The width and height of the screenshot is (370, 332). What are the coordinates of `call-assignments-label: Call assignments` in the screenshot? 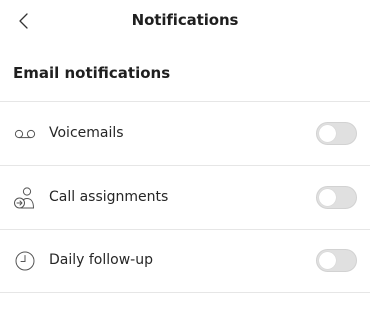 It's located at (109, 197).